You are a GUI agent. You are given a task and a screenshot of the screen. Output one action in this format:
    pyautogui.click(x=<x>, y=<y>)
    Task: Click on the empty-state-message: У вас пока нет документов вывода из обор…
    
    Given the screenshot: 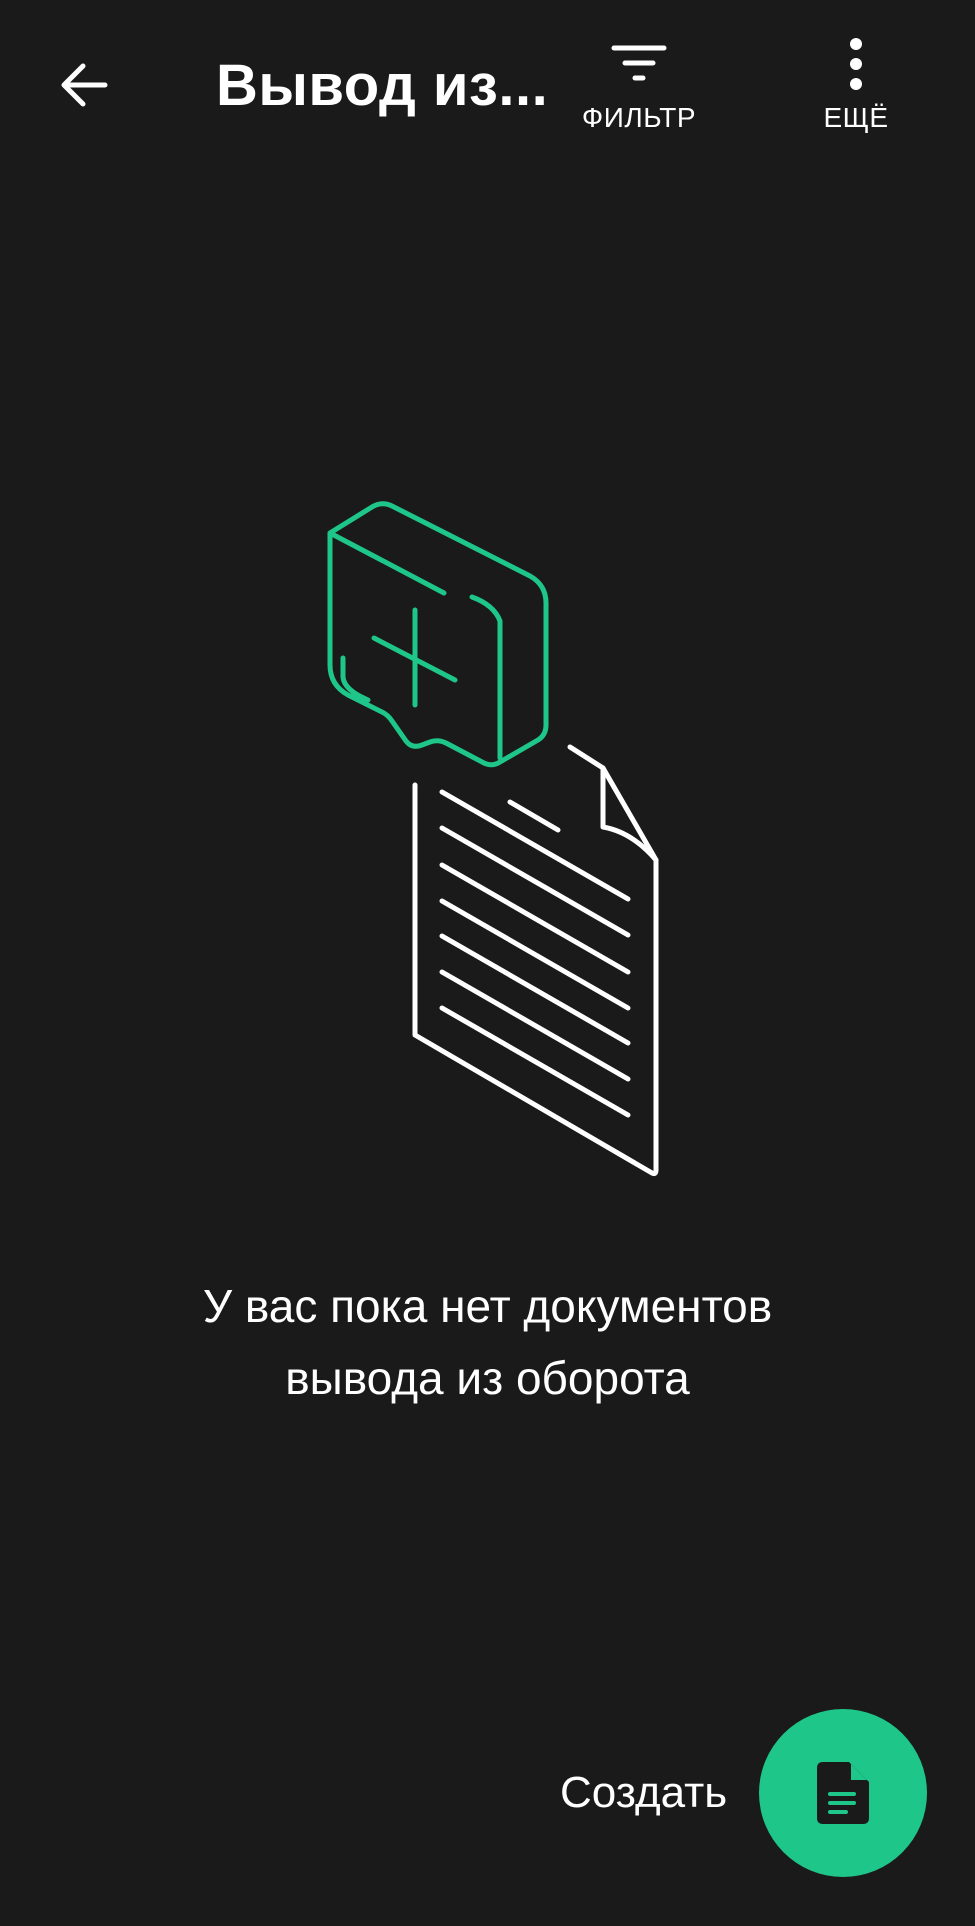 What is the action you would take?
    pyautogui.click(x=487, y=1342)
    